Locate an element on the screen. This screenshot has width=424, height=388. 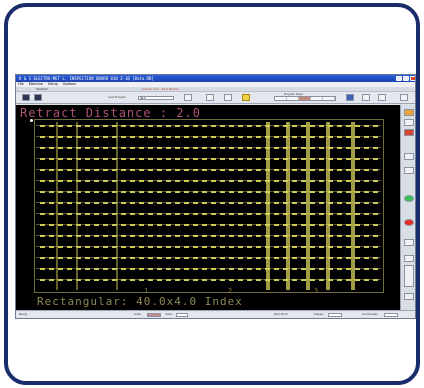
search-icon is located at coordinates (366, 97).